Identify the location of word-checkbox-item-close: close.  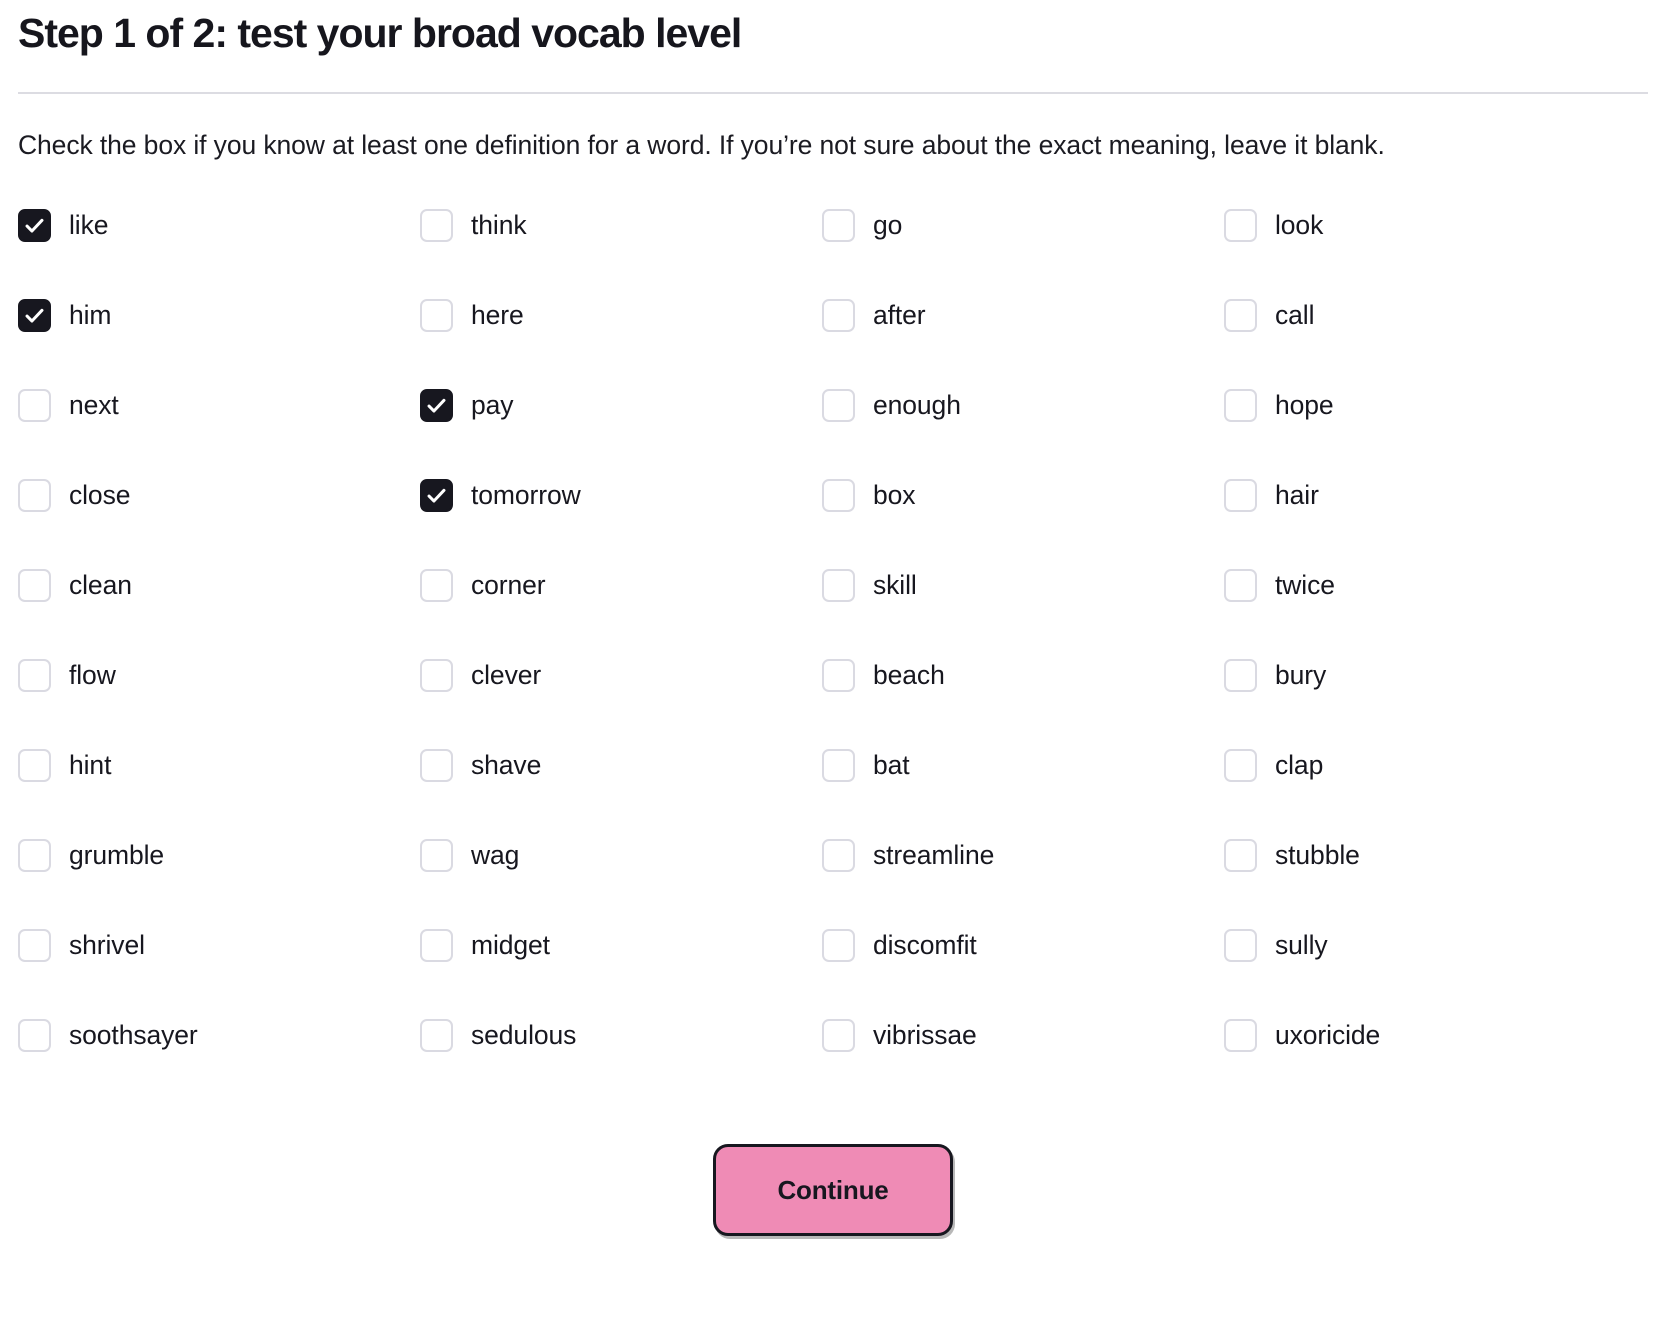
(219, 495).